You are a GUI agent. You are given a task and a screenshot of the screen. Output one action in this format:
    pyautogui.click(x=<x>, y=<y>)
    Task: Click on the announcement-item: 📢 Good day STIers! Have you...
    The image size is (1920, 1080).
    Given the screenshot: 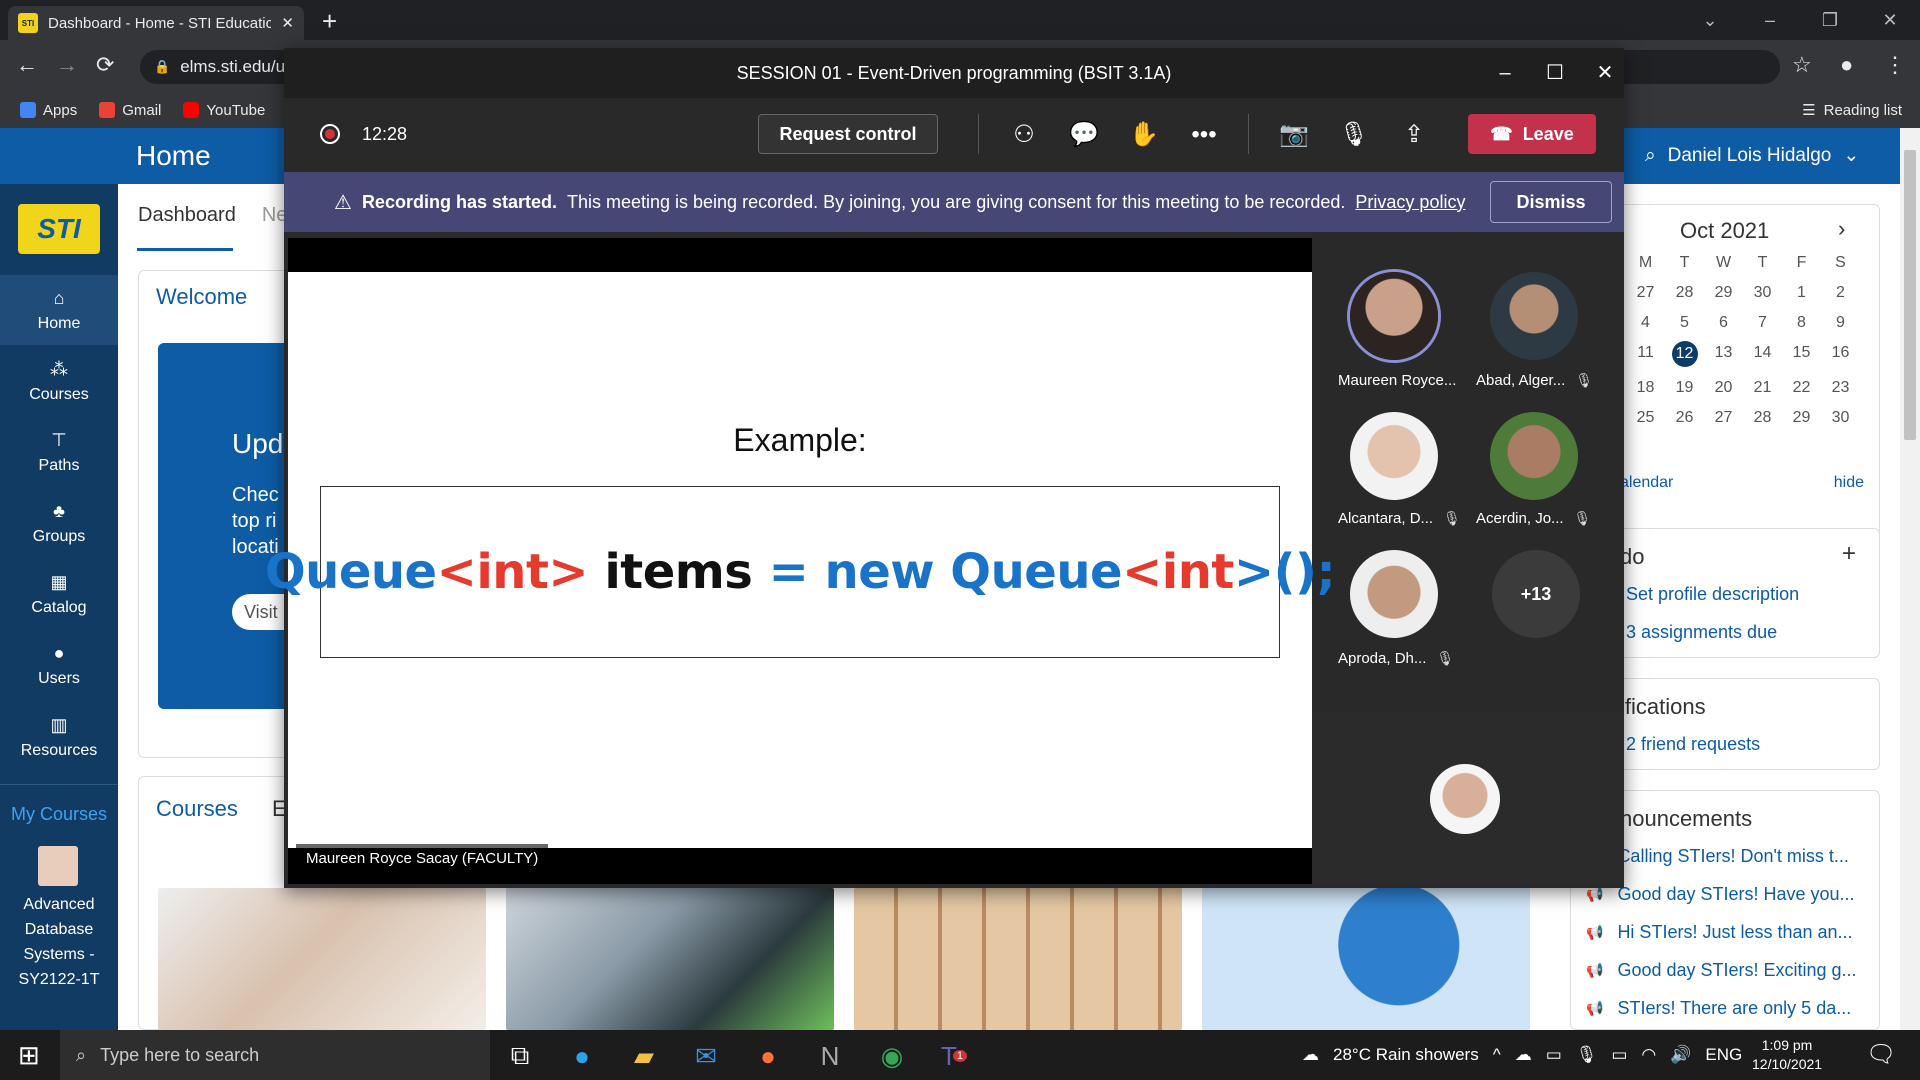 What is the action you would take?
    pyautogui.click(x=1720, y=894)
    